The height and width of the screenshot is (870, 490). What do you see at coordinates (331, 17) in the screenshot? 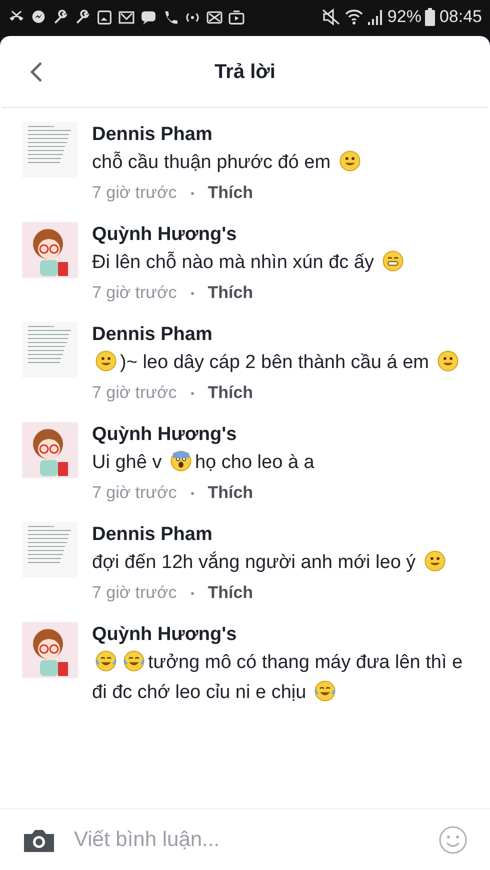
I see `mute-icon` at bounding box center [331, 17].